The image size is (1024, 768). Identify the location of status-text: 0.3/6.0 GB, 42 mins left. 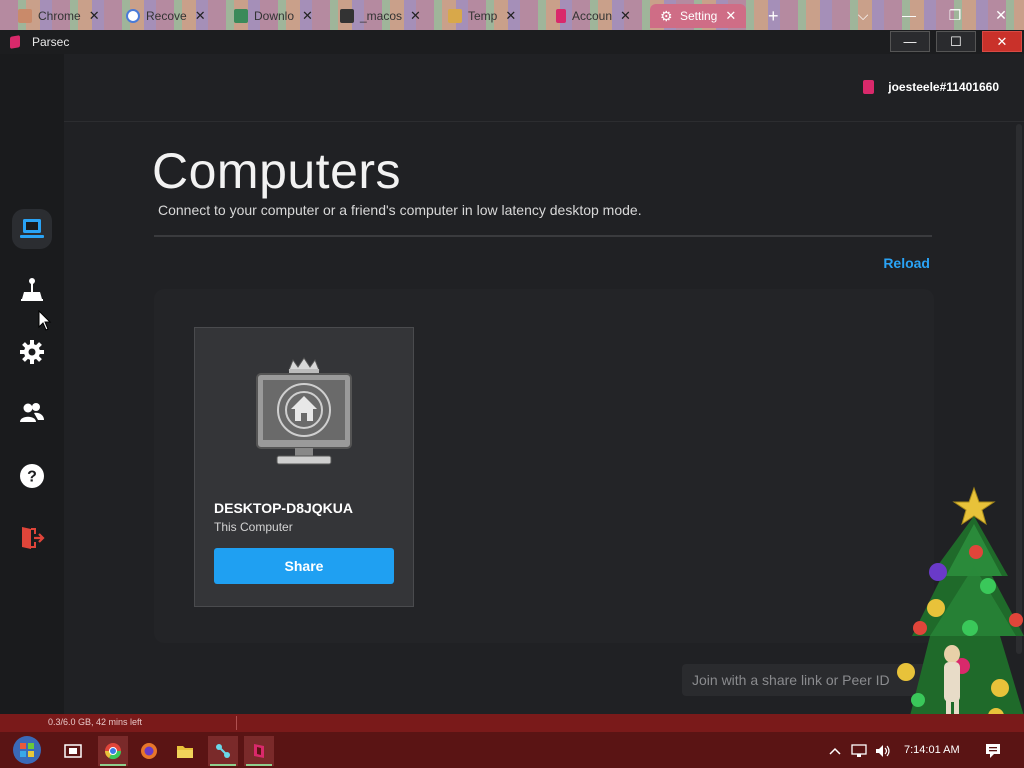
(95, 722).